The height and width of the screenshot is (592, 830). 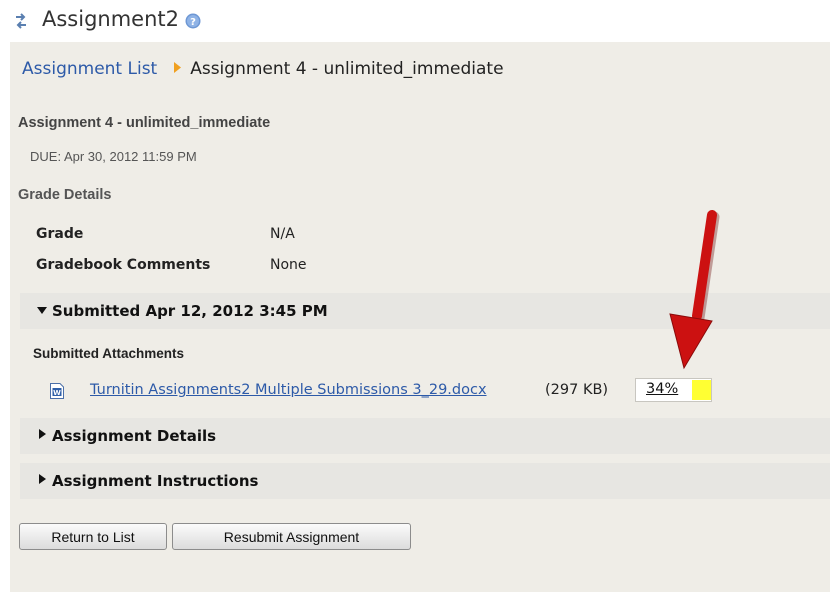 What do you see at coordinates (155, 481) in the screenshot?
I see `assignment-instructions-label: Assignment Instructions` at bounding box center [155, 481].